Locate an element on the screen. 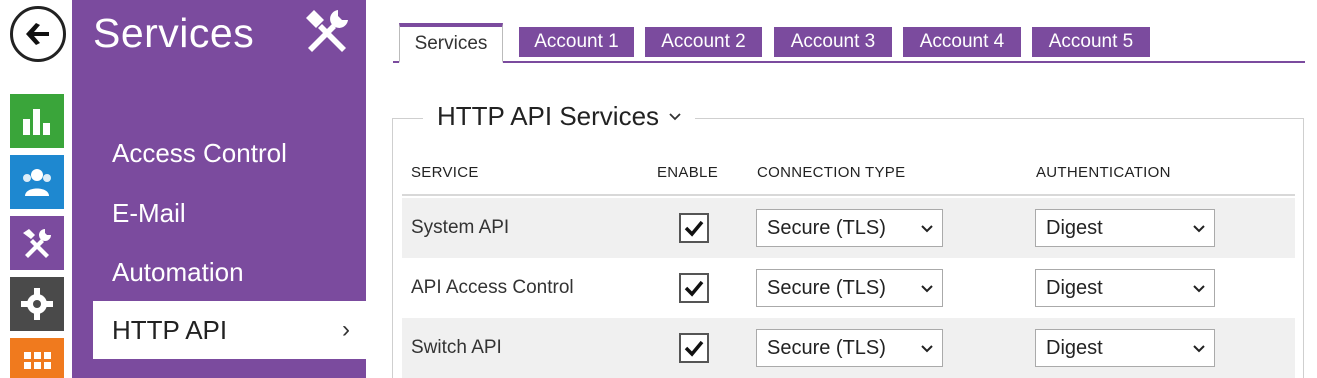  tab-account-3: Account 3 is located at coordinates (833, 42).